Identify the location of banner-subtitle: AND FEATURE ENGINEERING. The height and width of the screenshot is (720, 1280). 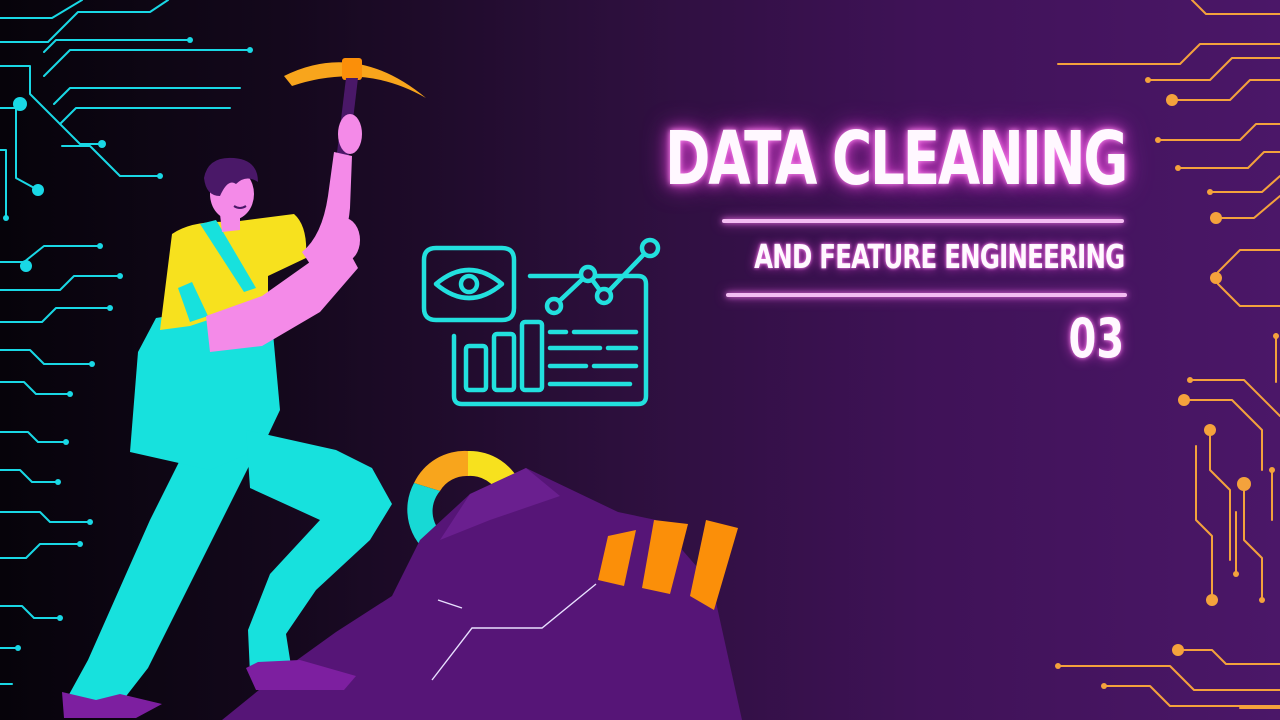
(939, 256).